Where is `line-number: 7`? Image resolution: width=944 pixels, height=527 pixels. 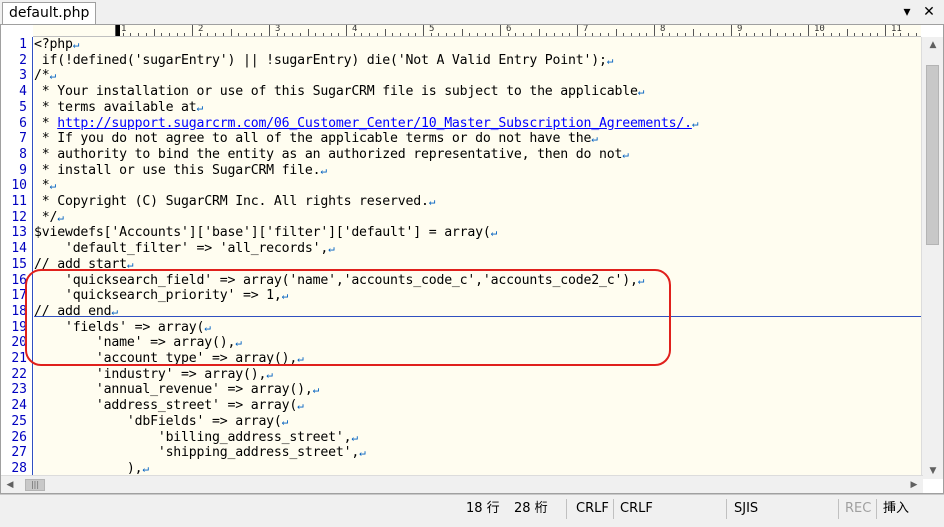
line-number: 7 is located at coordinates (23, 138).